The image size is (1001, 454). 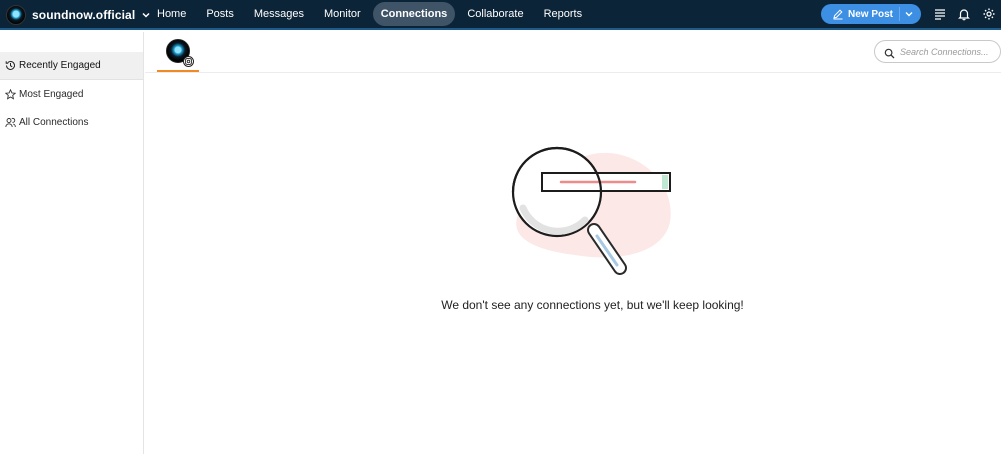 I want to click on nav-connections: Connections, so click(x=414, y=14).